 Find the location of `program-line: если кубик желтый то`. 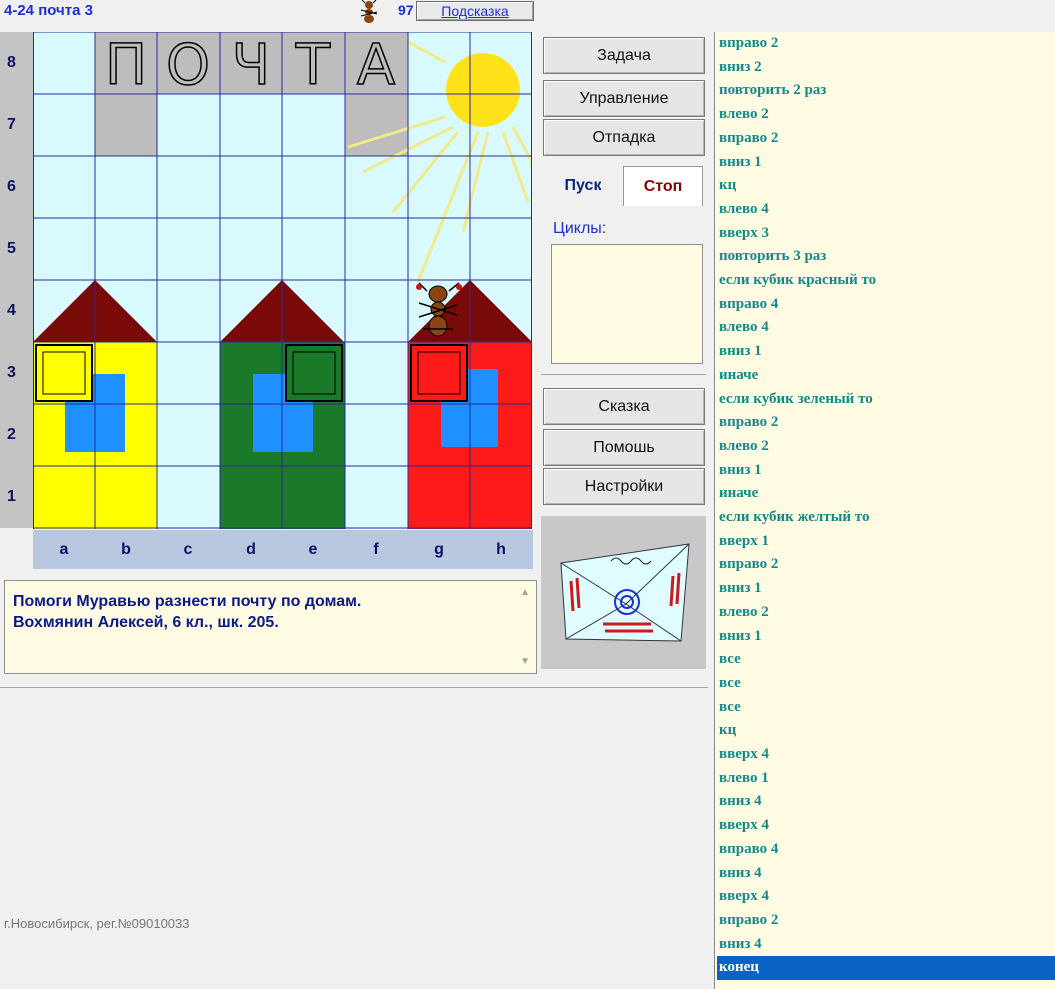

program-line: если кубик желтый то is located at coordinates (886, 518).